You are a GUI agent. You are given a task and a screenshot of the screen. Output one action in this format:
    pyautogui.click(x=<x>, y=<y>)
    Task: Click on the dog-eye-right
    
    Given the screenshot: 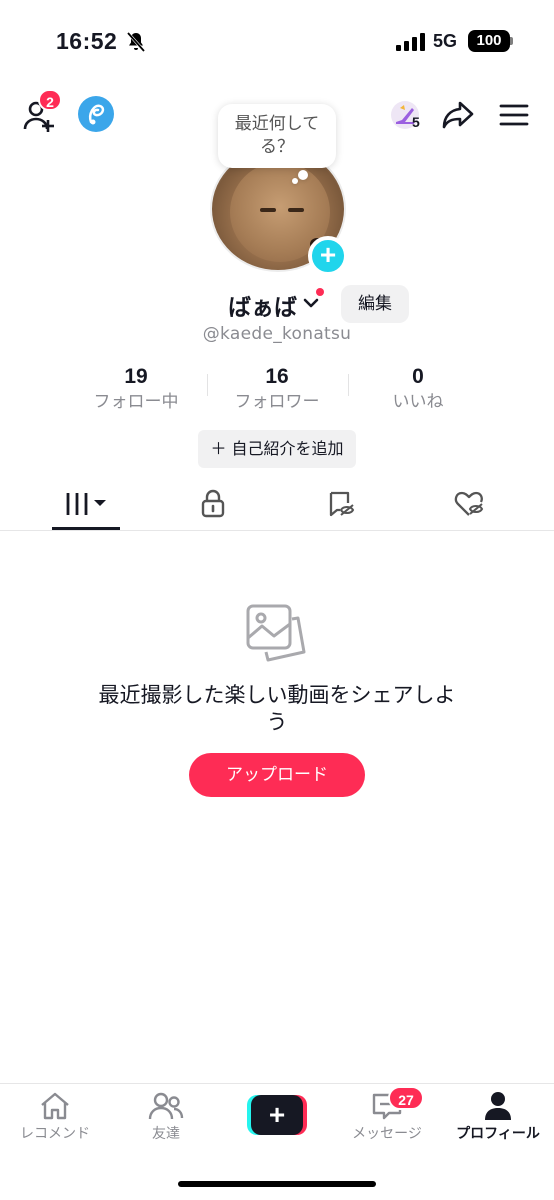 What is the action you would take?
    pyautogui.click(x=296, y=210)
    